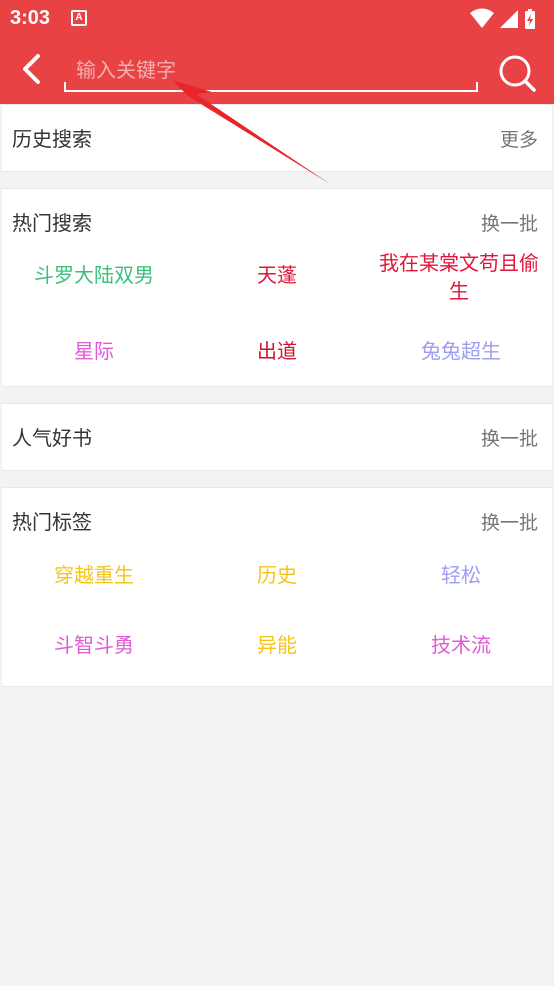  I want to click on status-bar: 3:03 A, so click(277, 19).